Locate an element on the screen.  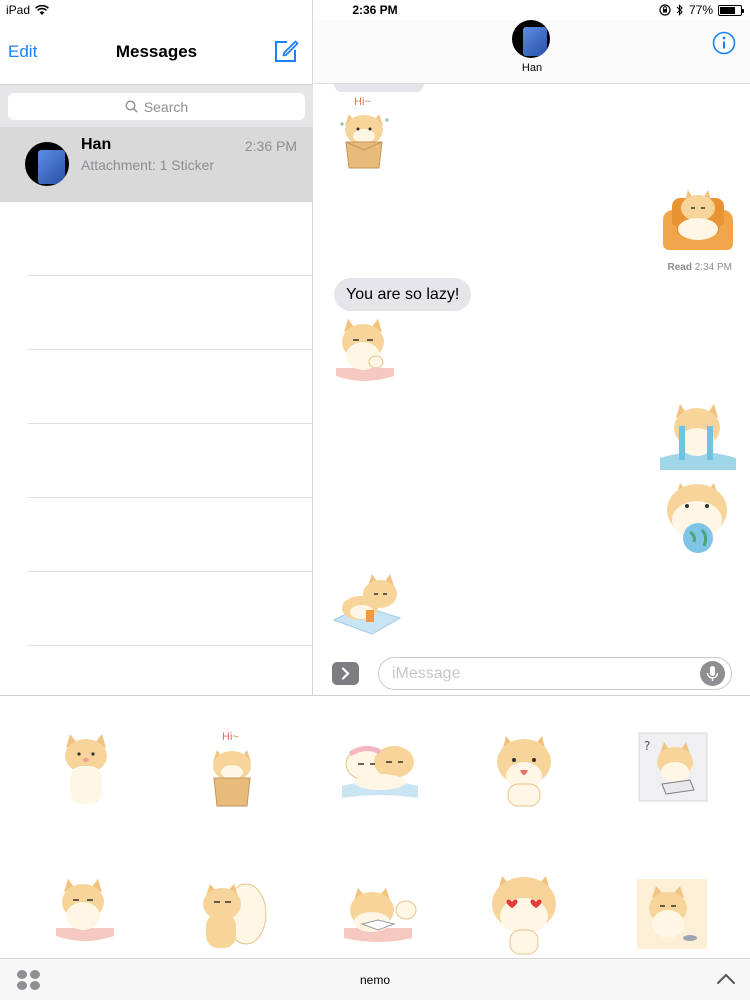
drawer-toolbar: nemo is located at coordinates (375, 979).